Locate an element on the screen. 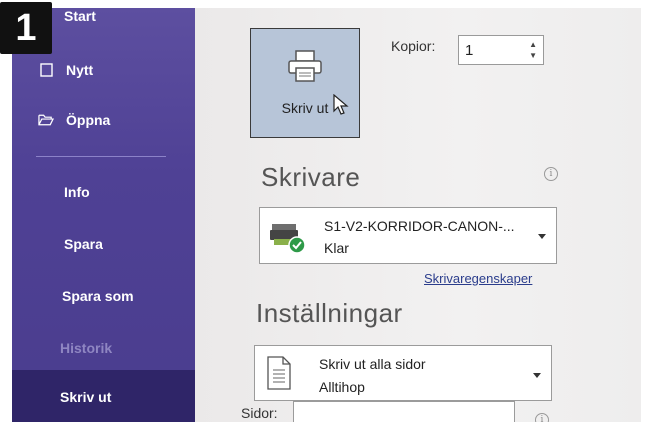 The height and width of the screenshot is (422, 653). sidebar-item-open: Öppna is located at coordinates (103, 120).